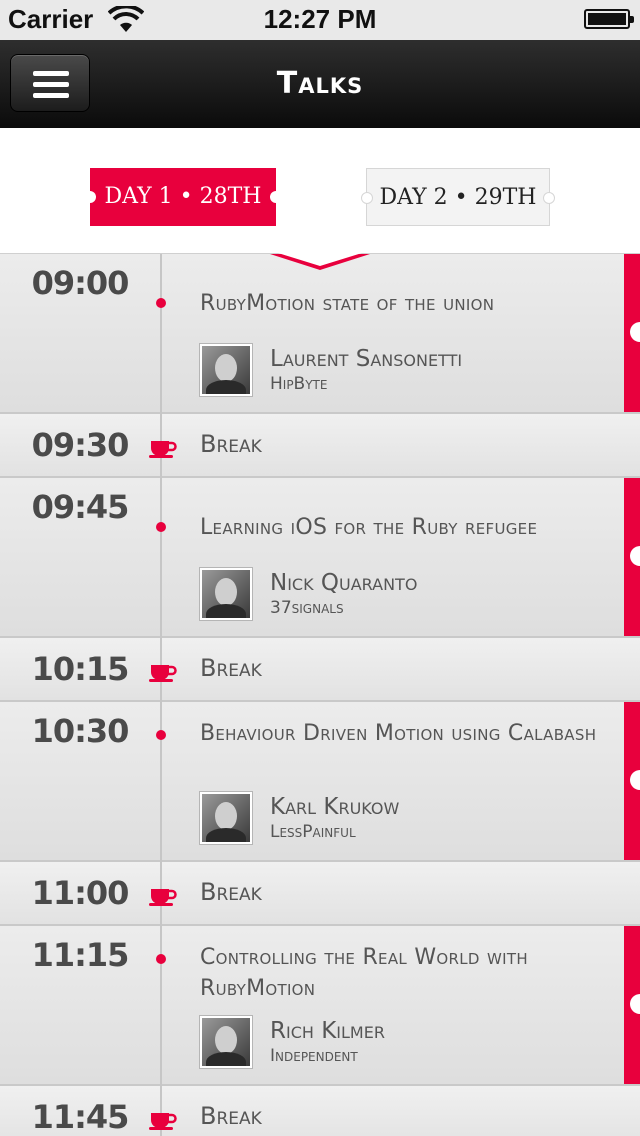 Image resolution: width=640 pixels, height=1136 pixels. Describe the element at coordinates (347, 303) in the screenshot. I see `talk-title: RubyMotion state of the union` at that location.